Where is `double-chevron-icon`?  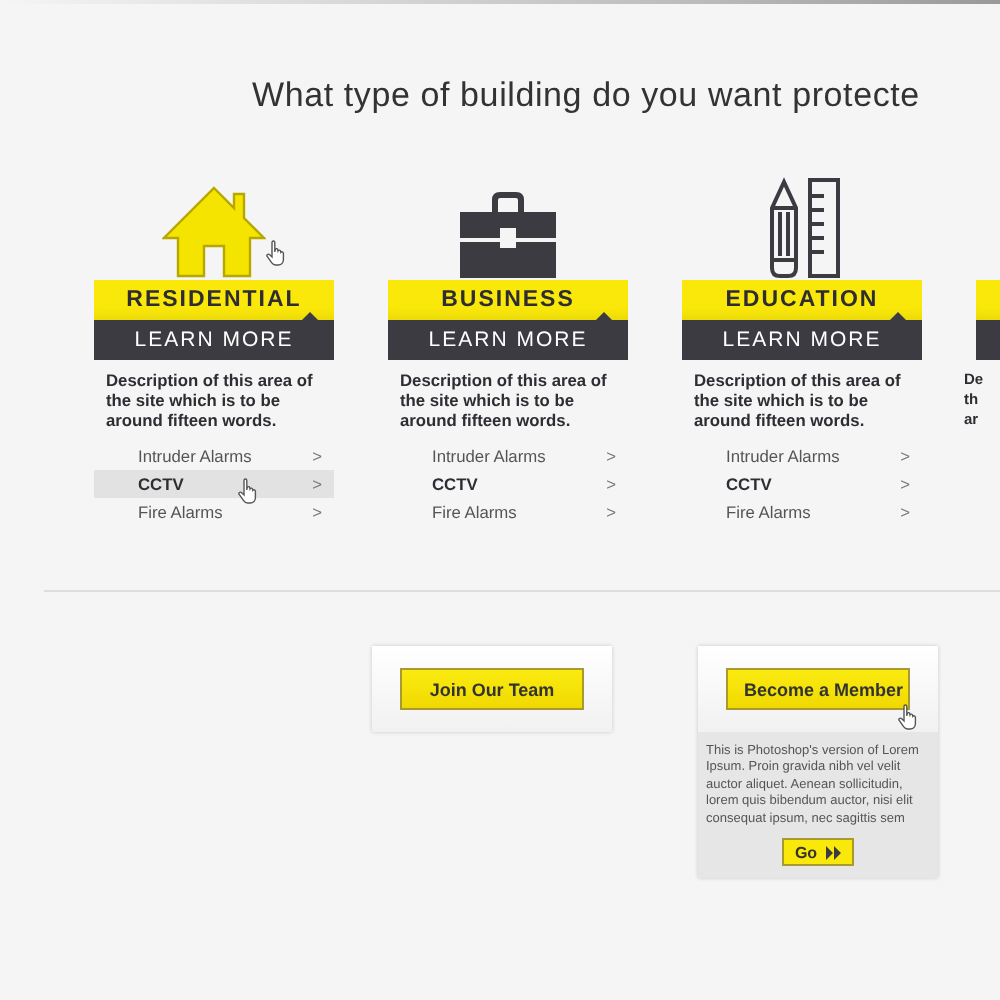
double-chevron-icon is located at coordinates (833, 852).